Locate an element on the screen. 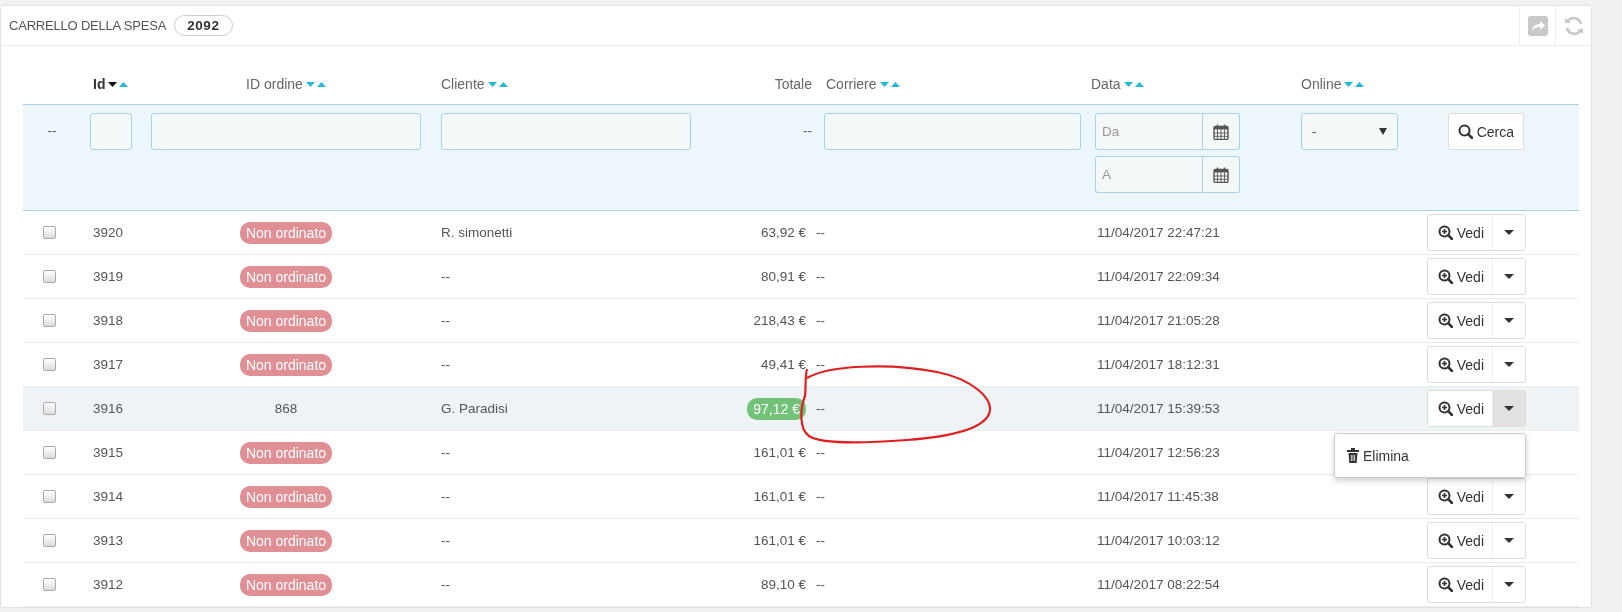 The image size is (1622, 612). date-text: 11/04/2017 22:47:21 is located at coordinates (1158, 232).